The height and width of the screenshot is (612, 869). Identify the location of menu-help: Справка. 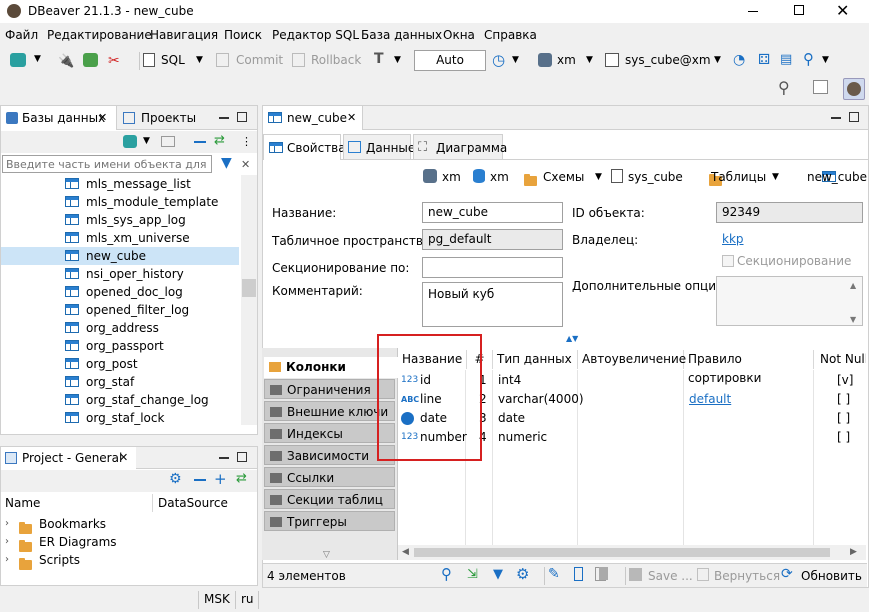
(510, 35).